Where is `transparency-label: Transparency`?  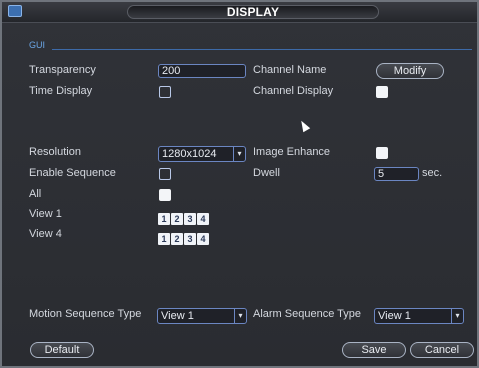 transparency-label: Transparency is located at coordinates (62, 70).